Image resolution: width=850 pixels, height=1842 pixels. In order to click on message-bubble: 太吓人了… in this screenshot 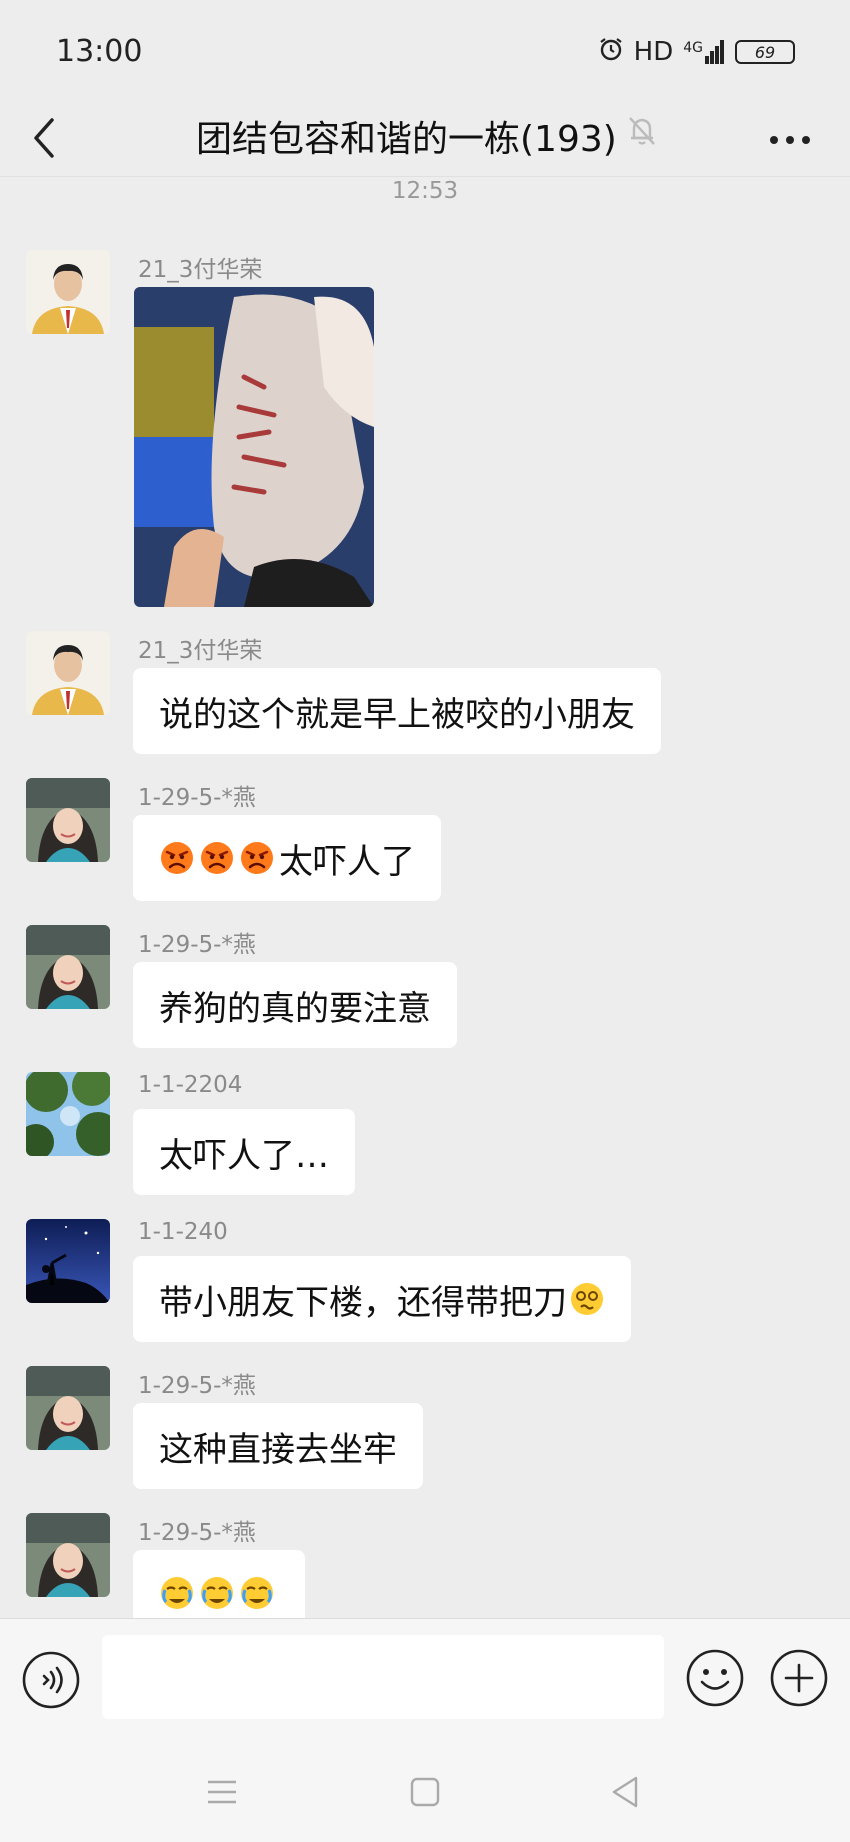, I will do `click(244, 1152)`.